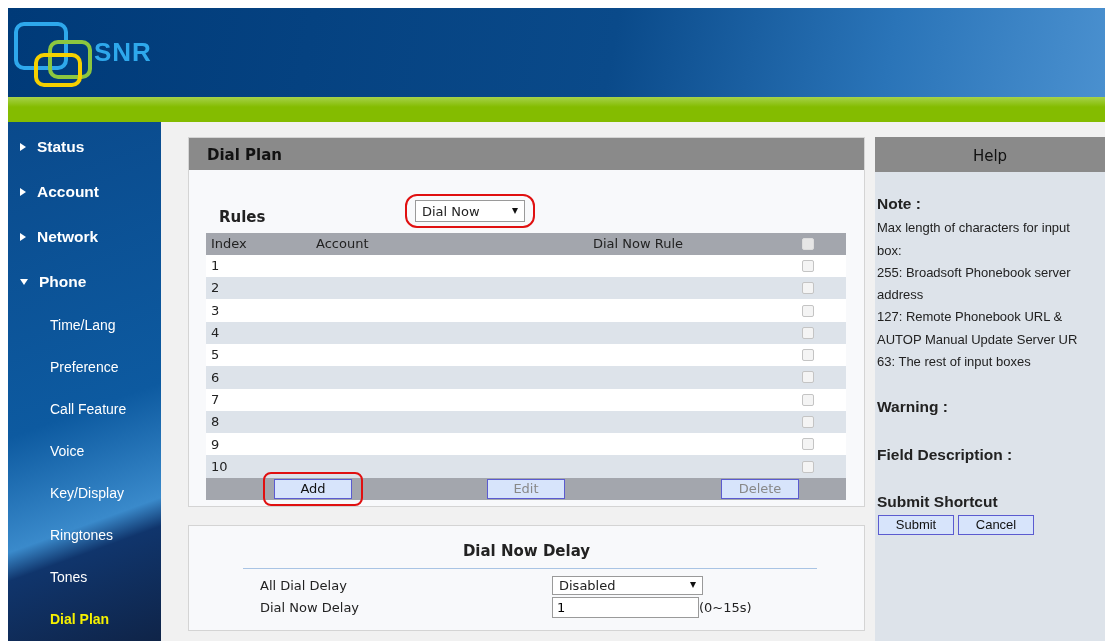 This screenshot has width=1105, height=641. What do you see at coordinates (954, 362) in the screenshot?
I see `help-text: 63: The rest of input boxes` at bounding box center [954, 362].